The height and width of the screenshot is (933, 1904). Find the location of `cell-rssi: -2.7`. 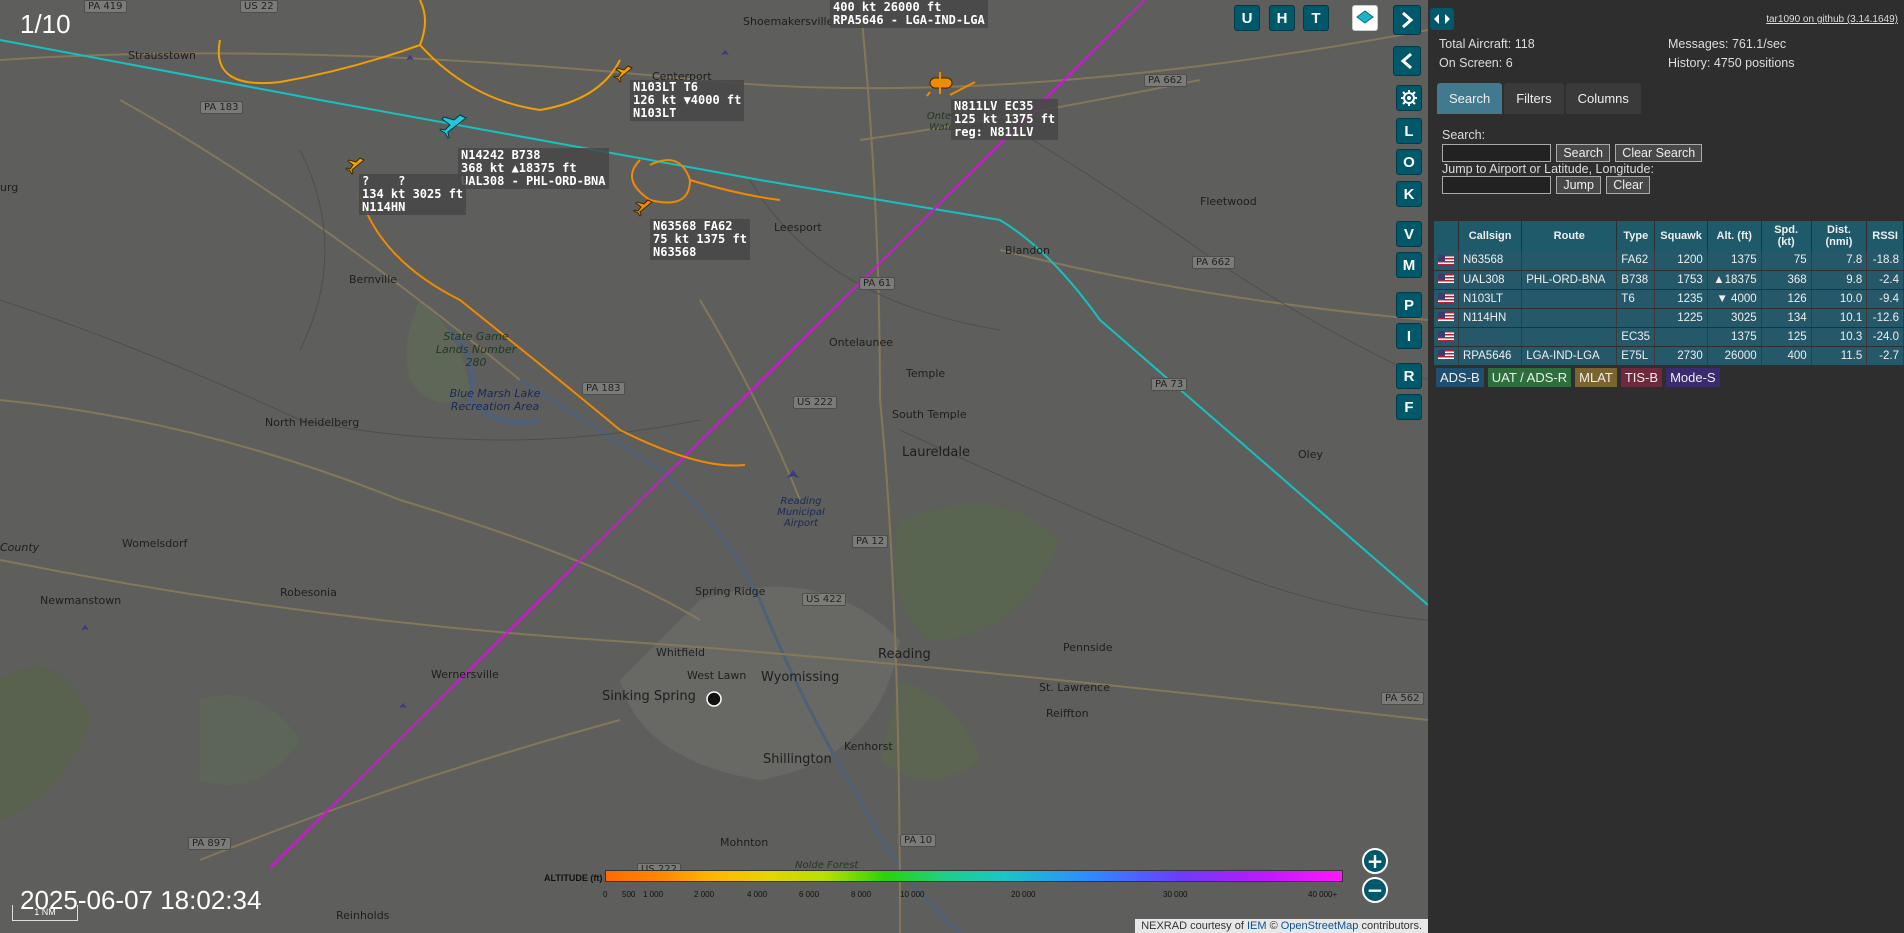

cell-rssi: -2.7 is located at coordinates (1885, 356).